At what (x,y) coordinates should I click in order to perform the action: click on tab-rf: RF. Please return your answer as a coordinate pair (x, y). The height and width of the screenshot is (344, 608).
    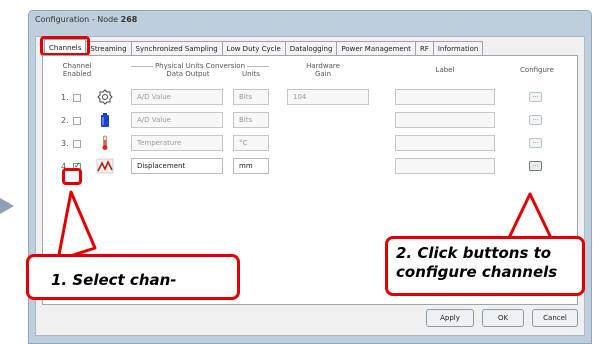
    Looking at the image, I should click on (424, 48).